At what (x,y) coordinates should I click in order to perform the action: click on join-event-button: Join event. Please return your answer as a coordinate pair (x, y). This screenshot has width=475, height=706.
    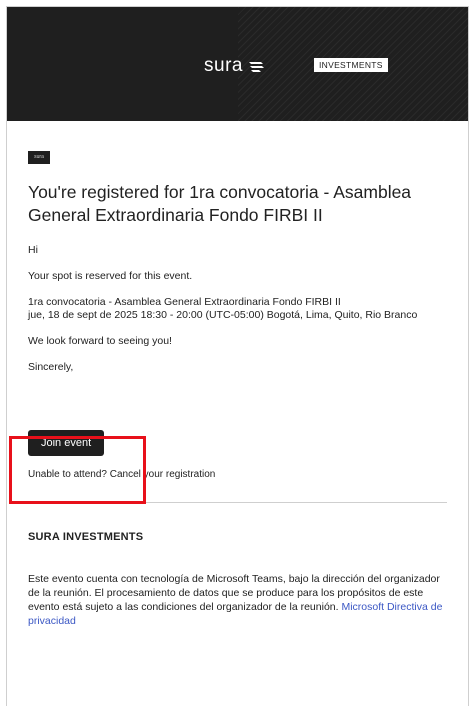
    Looking at the image, I should click on (66, 443).